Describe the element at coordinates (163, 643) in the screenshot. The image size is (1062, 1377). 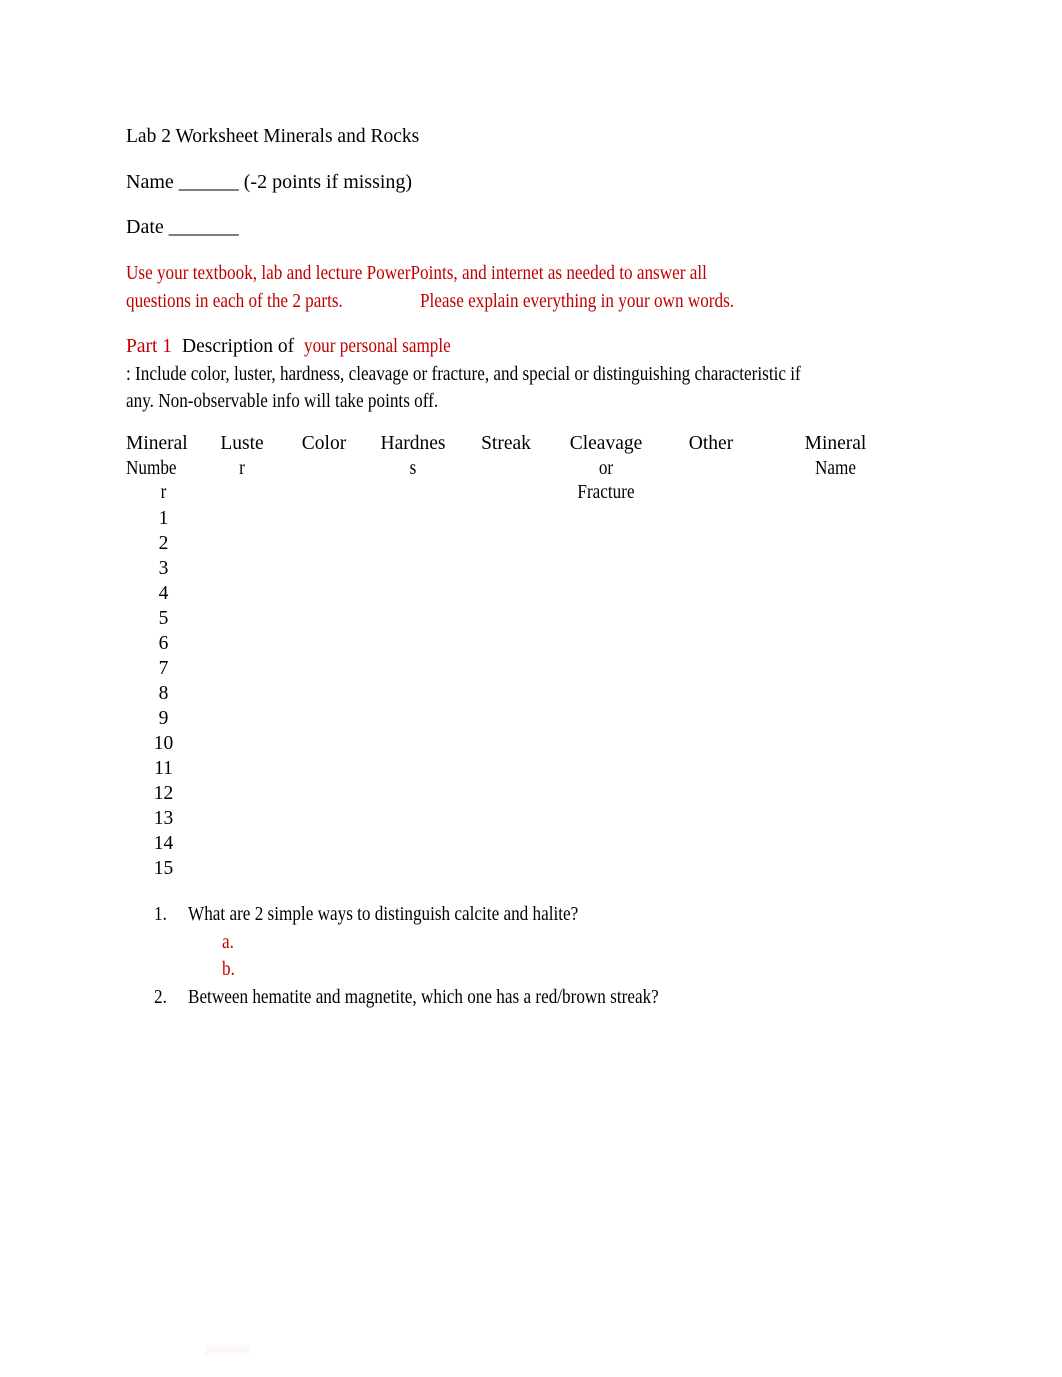
I see `cell-mineral-number: 6` at that location.